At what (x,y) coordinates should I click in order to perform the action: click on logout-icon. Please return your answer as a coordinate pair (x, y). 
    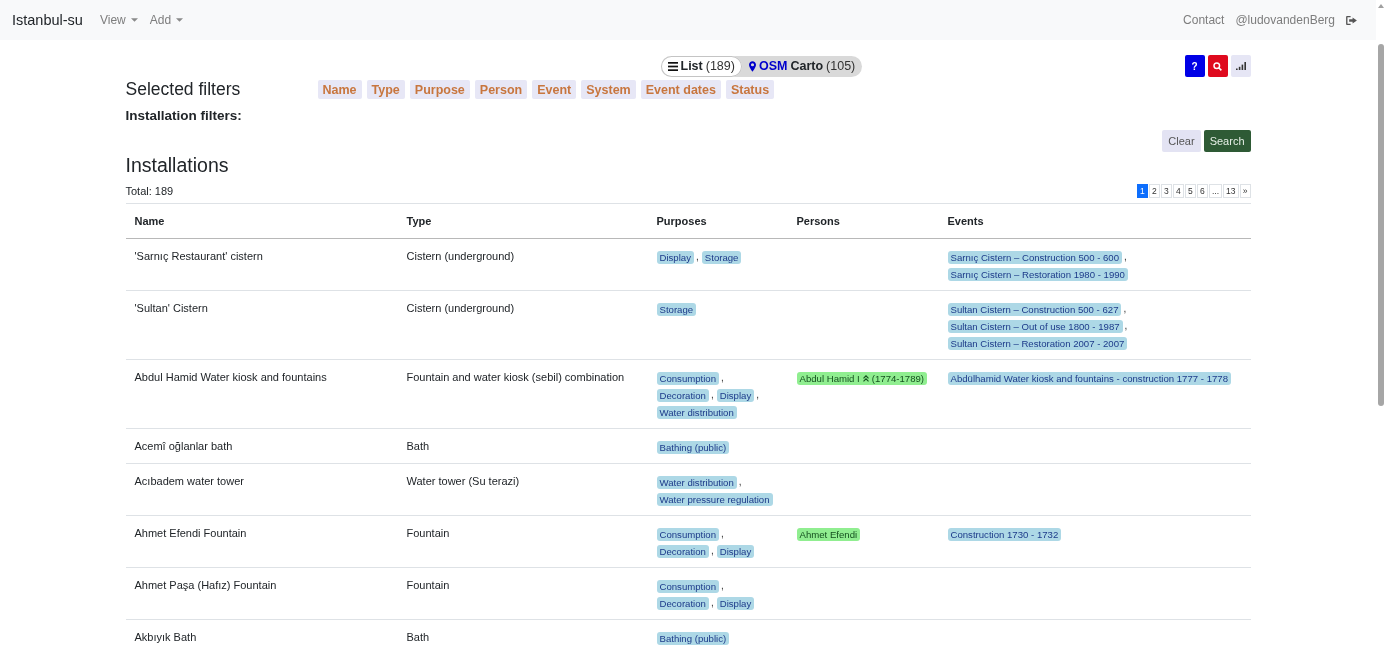
    Looking at the image, I should click on (1351, 20).